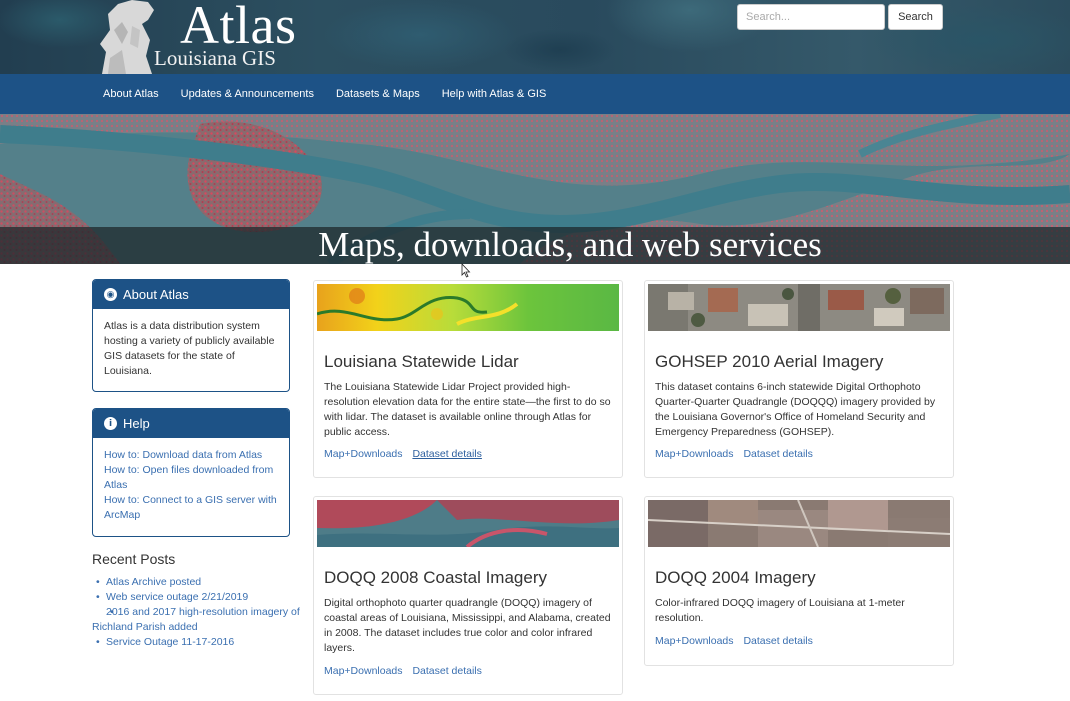  Describe the element at coordinates (421, 361) in the screenshot. I see `card-title: Louisiana Statewide Lidar` at that location.